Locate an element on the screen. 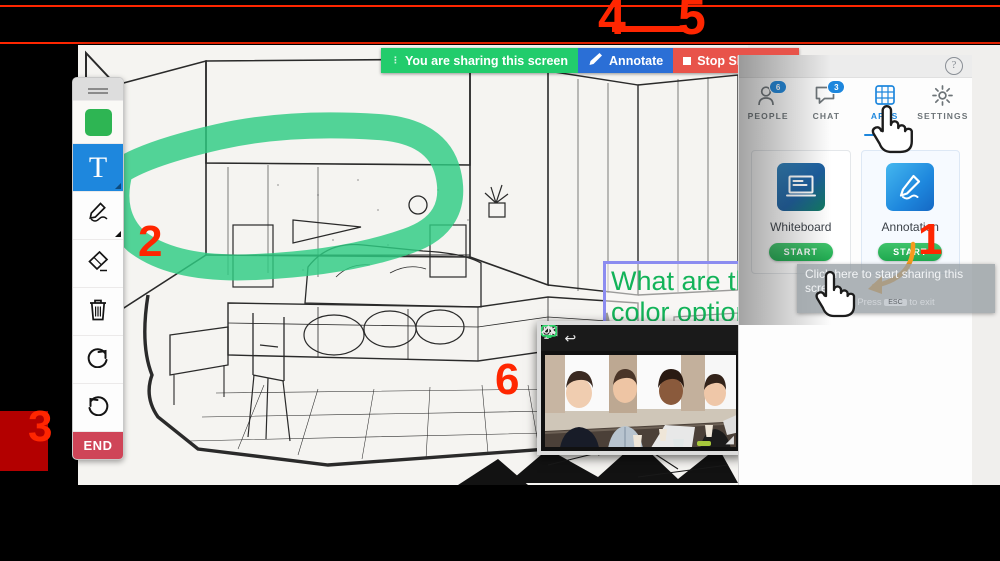  pen-tool-button is located at coordinates (98, 216).